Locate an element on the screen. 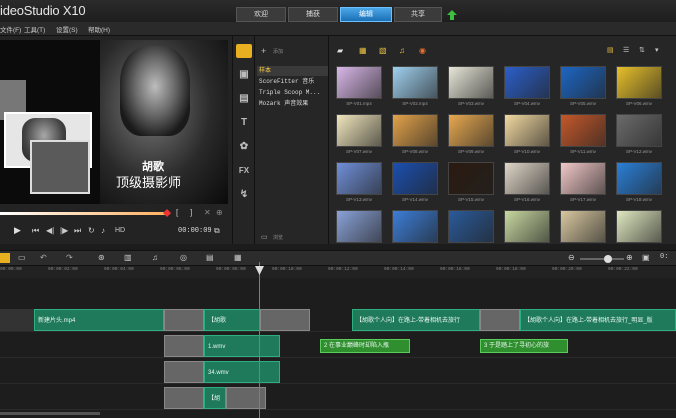 Image resolution: width=676 pixels, height=418 pixels. add-label: 添加 is located at coordinates (278, 51).